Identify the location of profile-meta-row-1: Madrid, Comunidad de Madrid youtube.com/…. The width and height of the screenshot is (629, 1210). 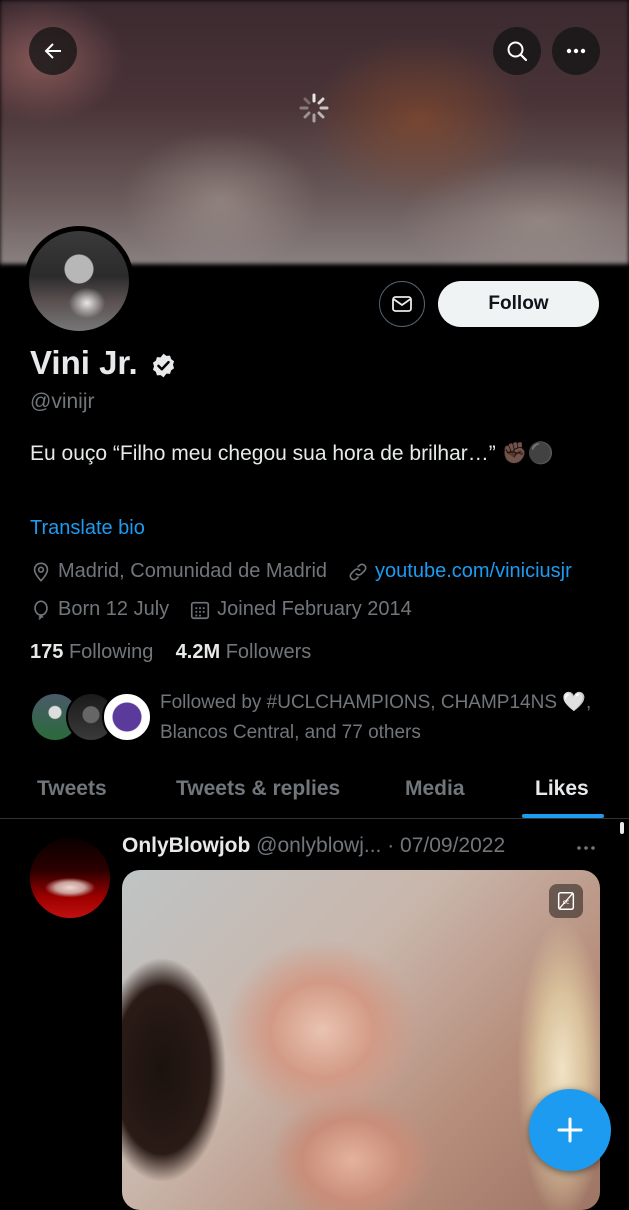
(301, 571).